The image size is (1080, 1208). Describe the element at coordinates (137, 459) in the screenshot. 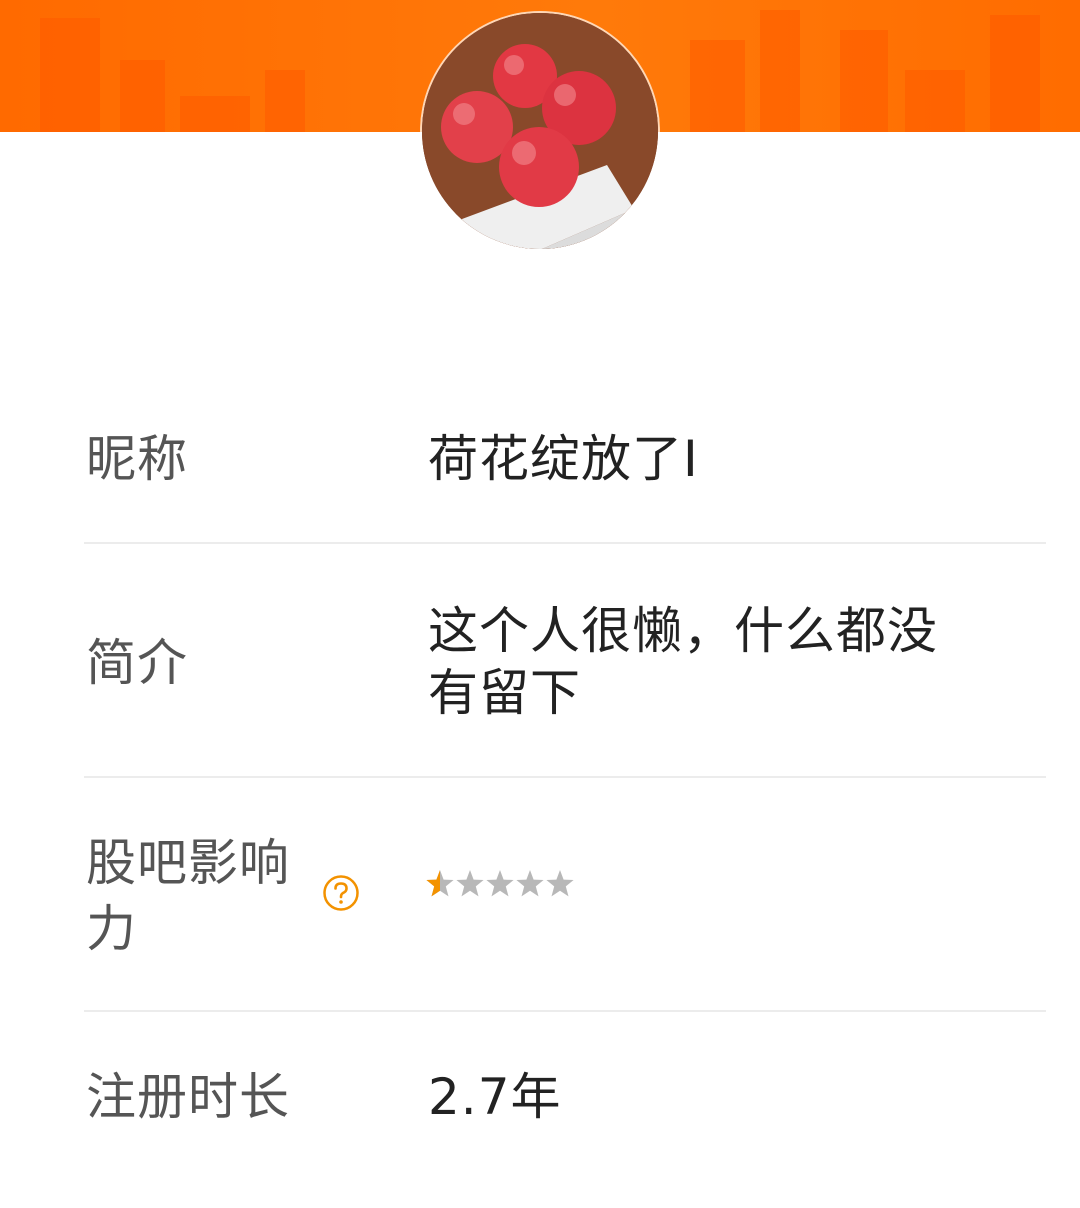

I see `nickname-label: 昵称` at that location.